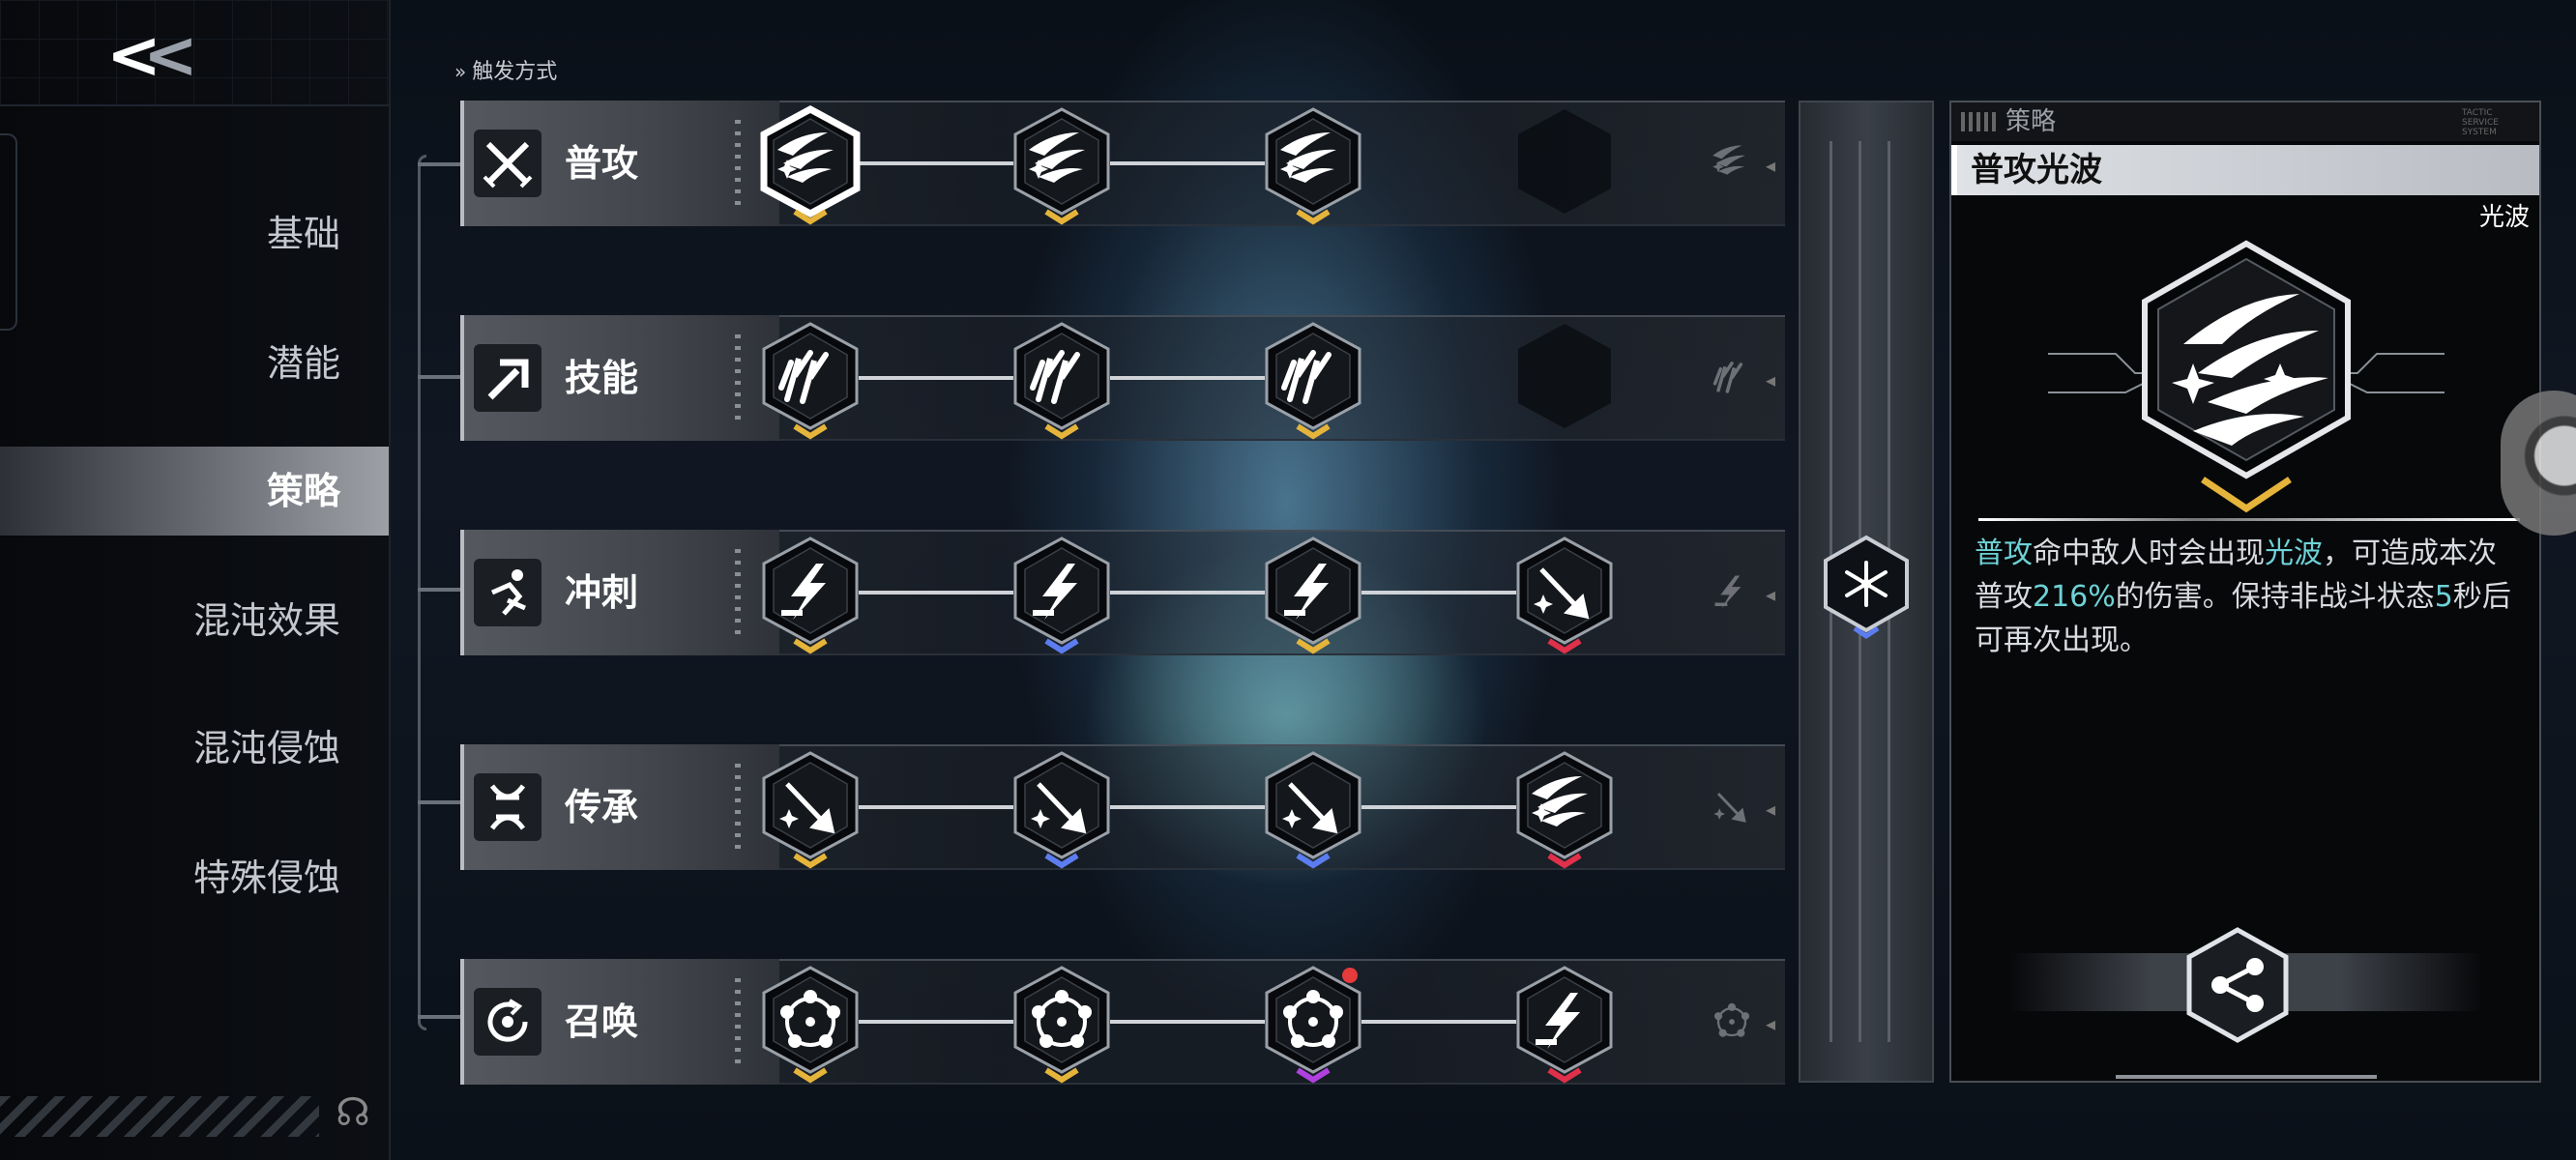  What do you see at coordinates (194, 749) in the screenshot?
I see `sidebar-item-chaos-erosion: 混沌侵蚀` at bounding box center [194, 749].